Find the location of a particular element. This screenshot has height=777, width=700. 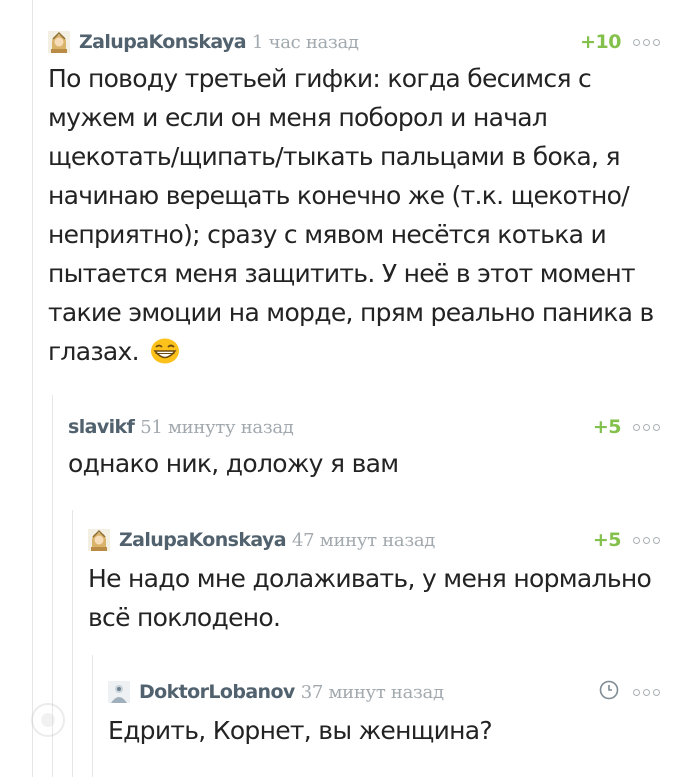

grinning-face-icon is located at coordinates (165, 355).